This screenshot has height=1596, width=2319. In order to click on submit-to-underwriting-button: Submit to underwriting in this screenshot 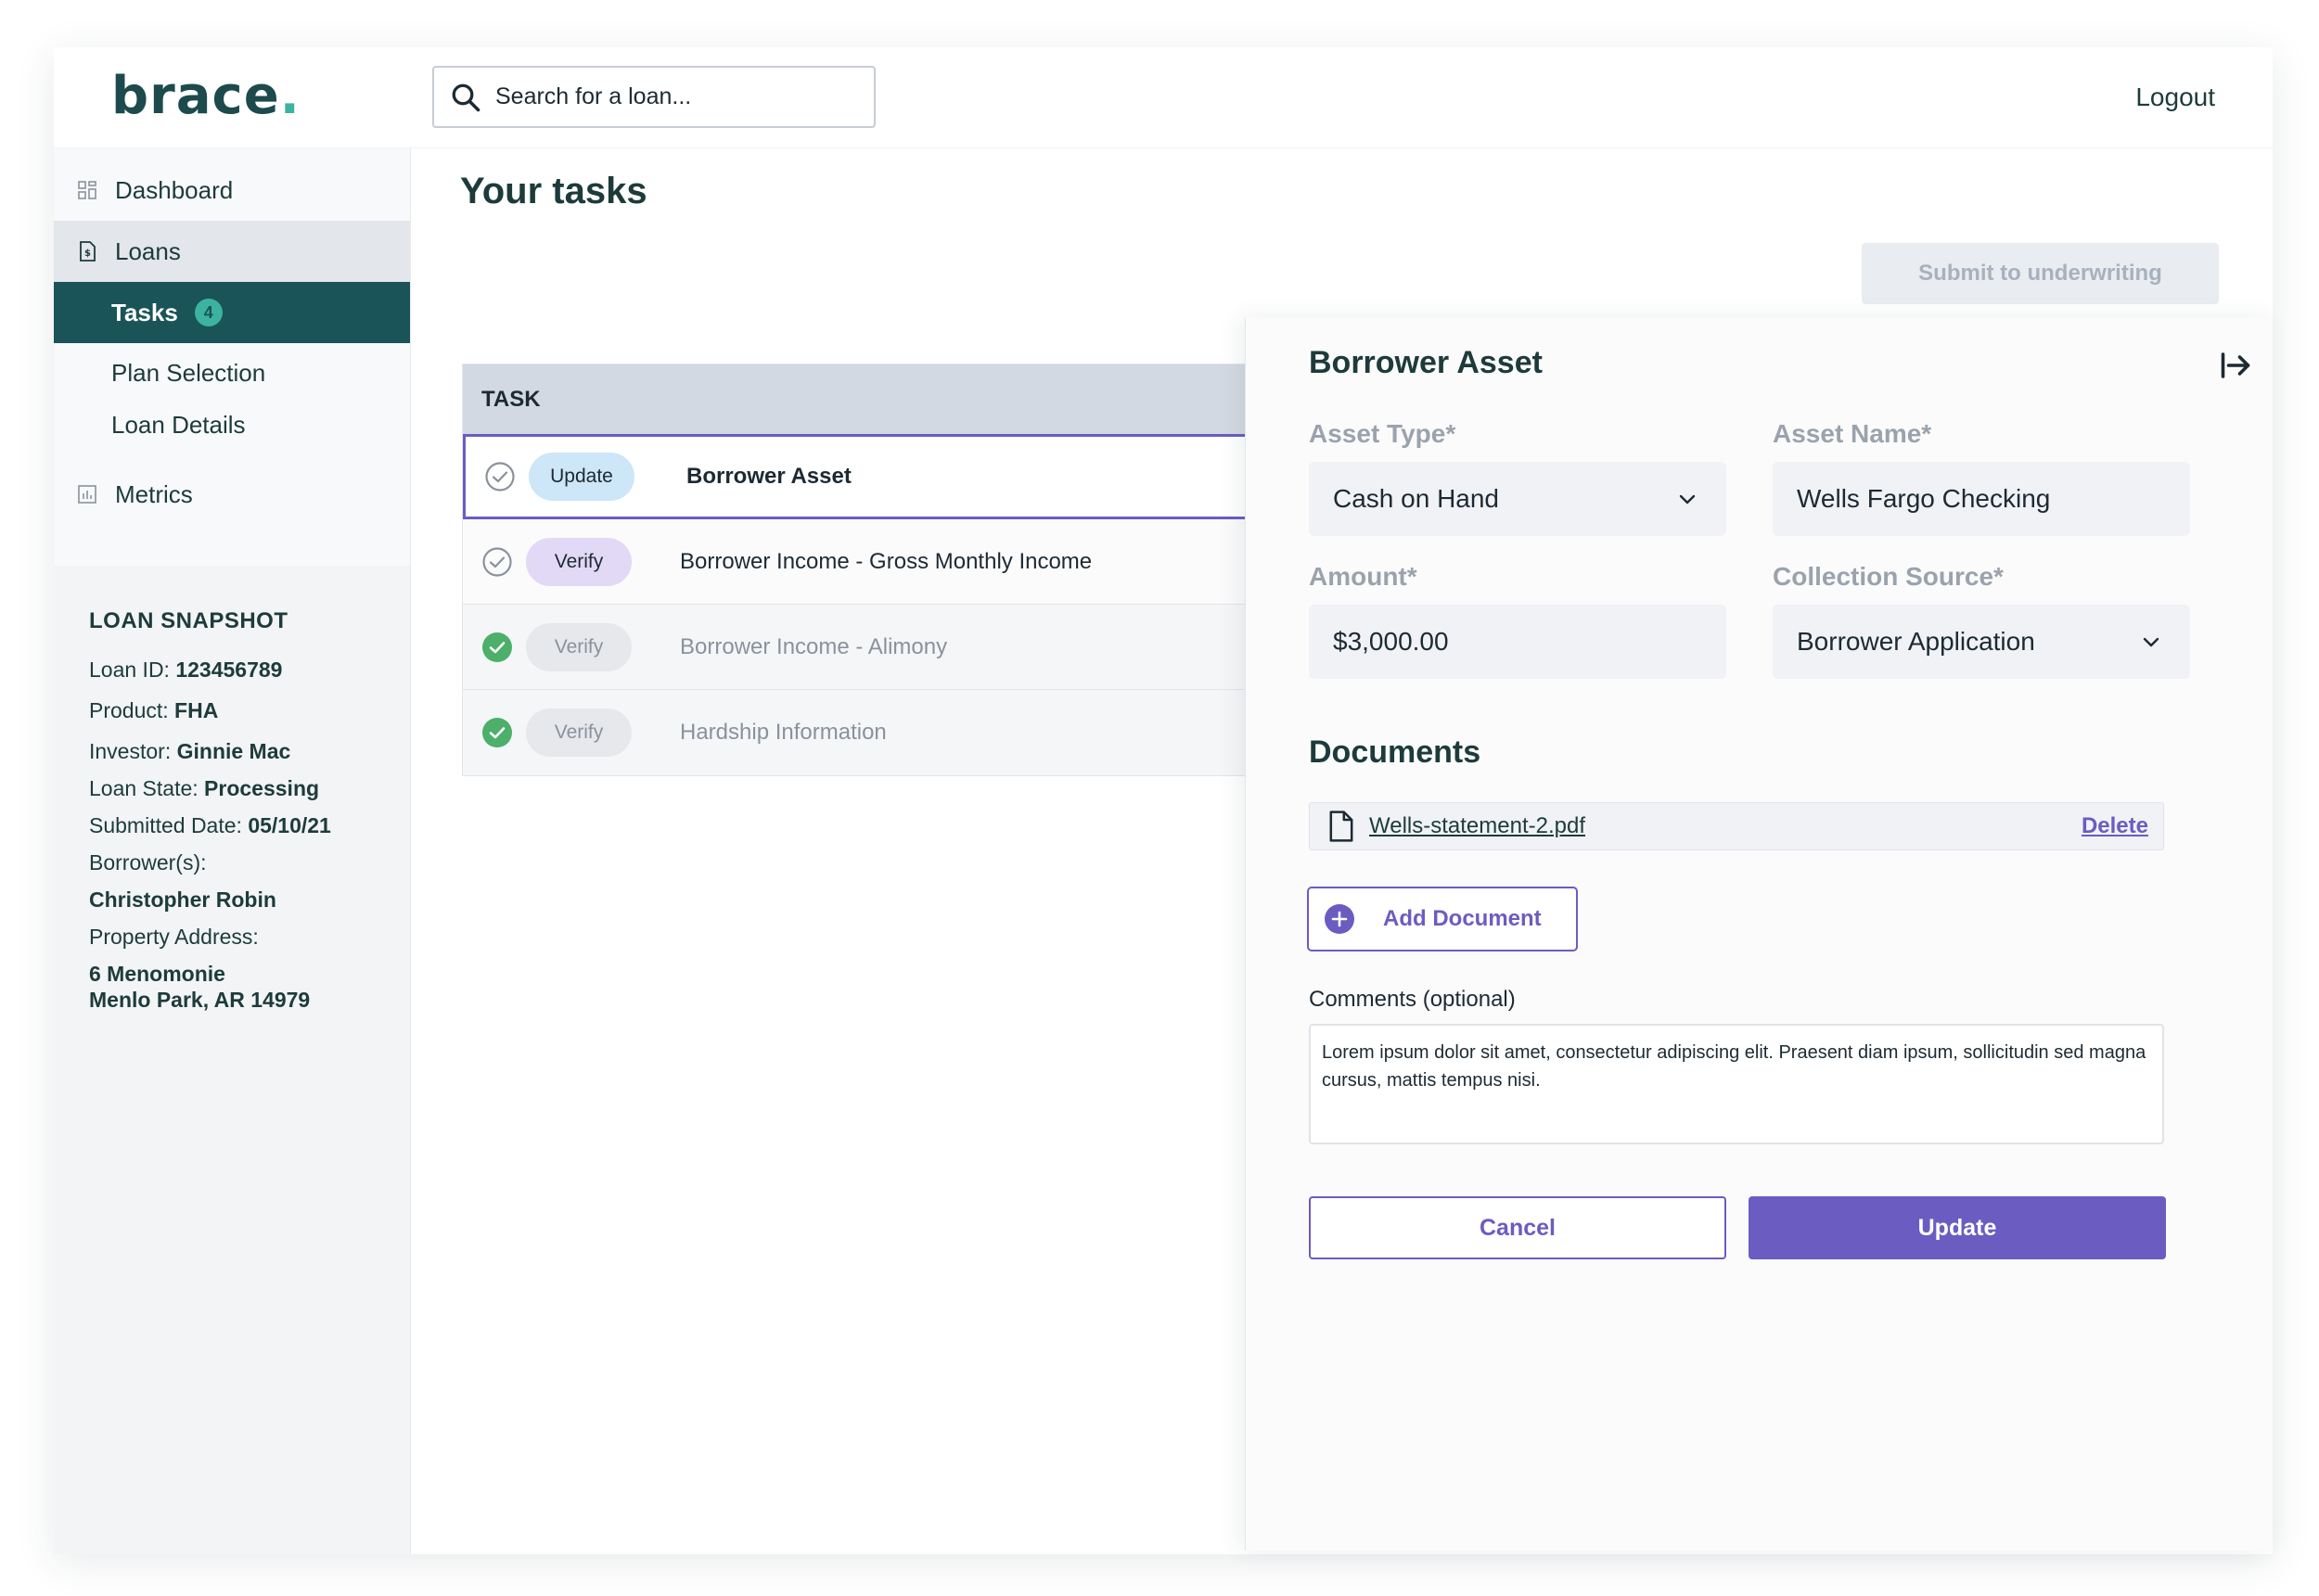, I will do `click(2041, 273)`.